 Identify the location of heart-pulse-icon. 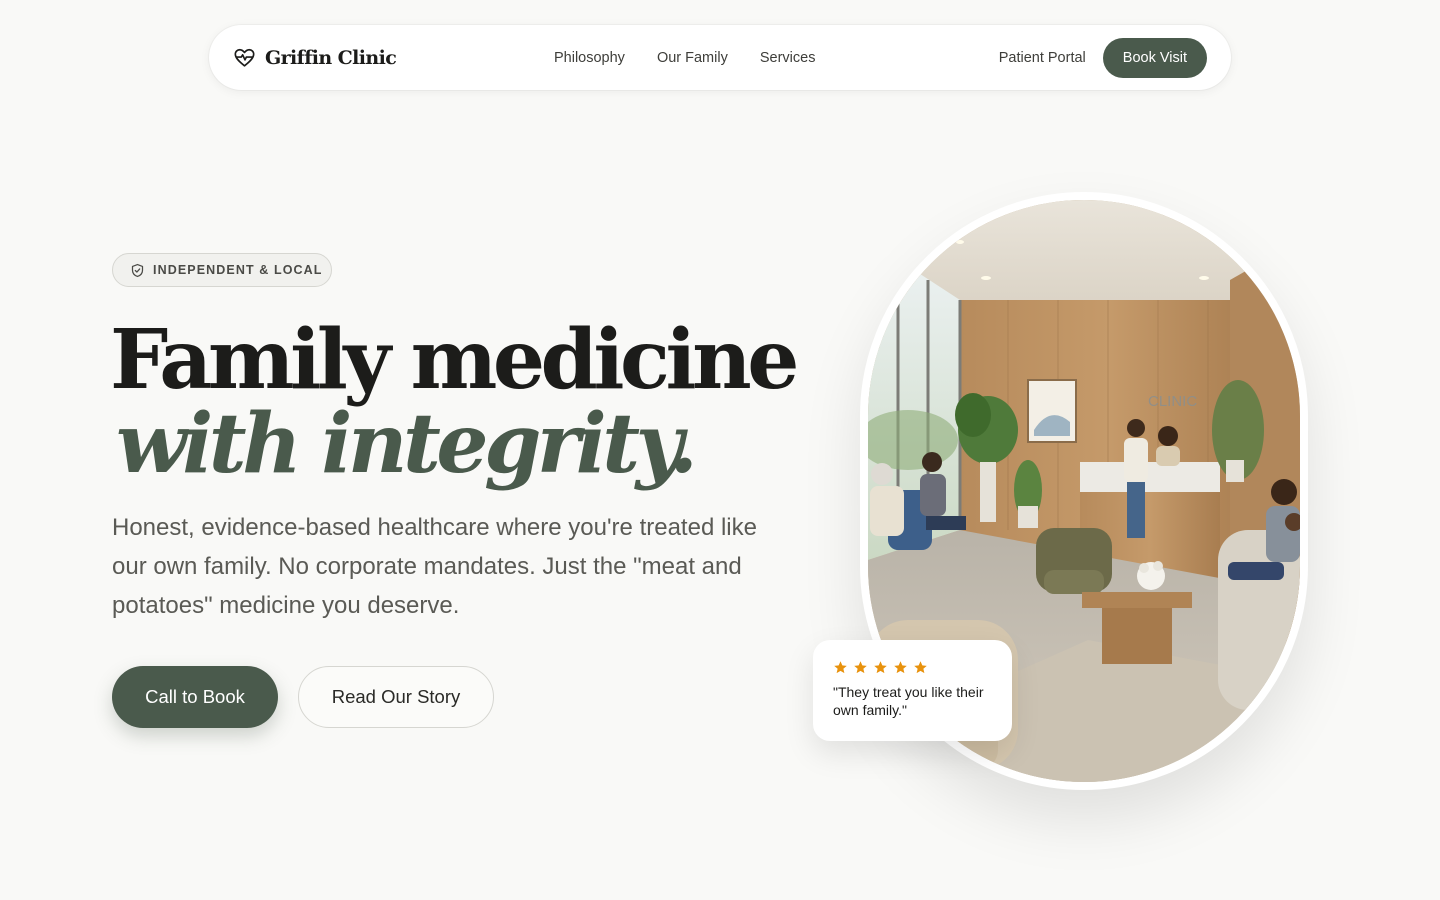
(244, 57).